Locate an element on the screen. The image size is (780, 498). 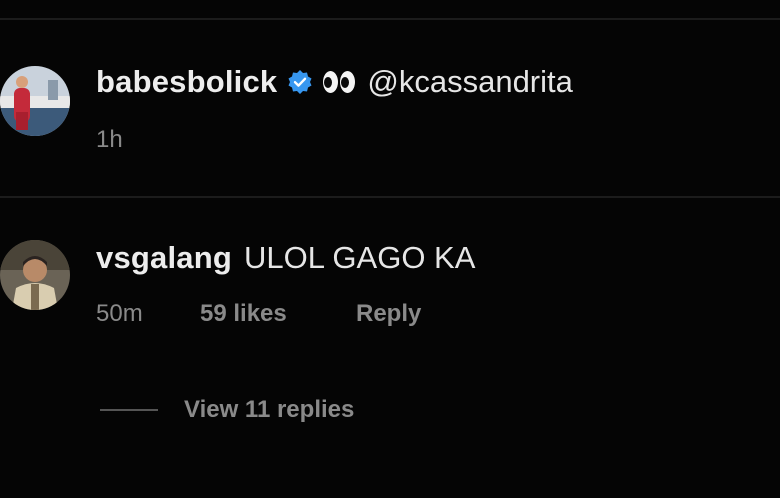
comment-time: 1h is located at coordinates (109, 139).